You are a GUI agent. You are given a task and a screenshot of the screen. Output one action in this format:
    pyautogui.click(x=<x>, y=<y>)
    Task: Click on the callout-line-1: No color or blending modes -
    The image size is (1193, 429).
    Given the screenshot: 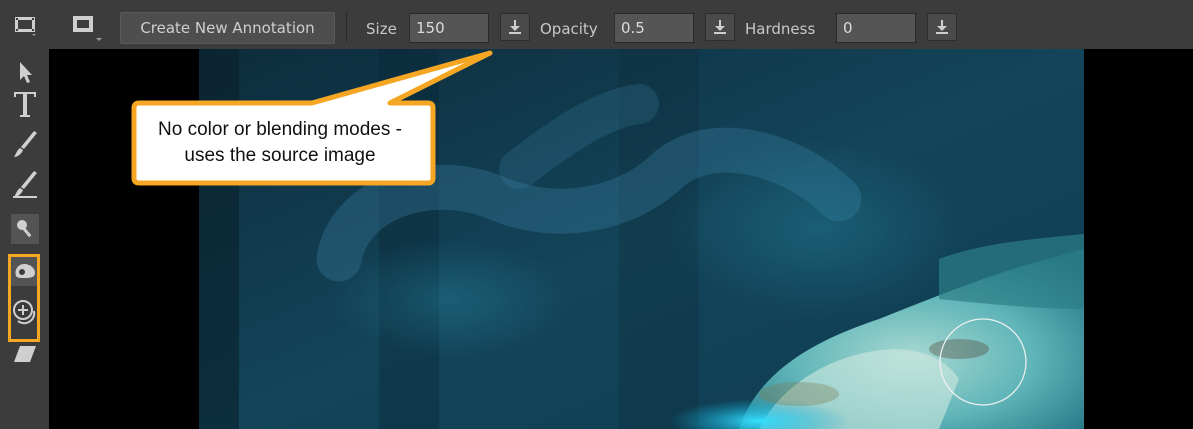 What is the action you would take?
    pyautogui.click(x=280, y=129)
    